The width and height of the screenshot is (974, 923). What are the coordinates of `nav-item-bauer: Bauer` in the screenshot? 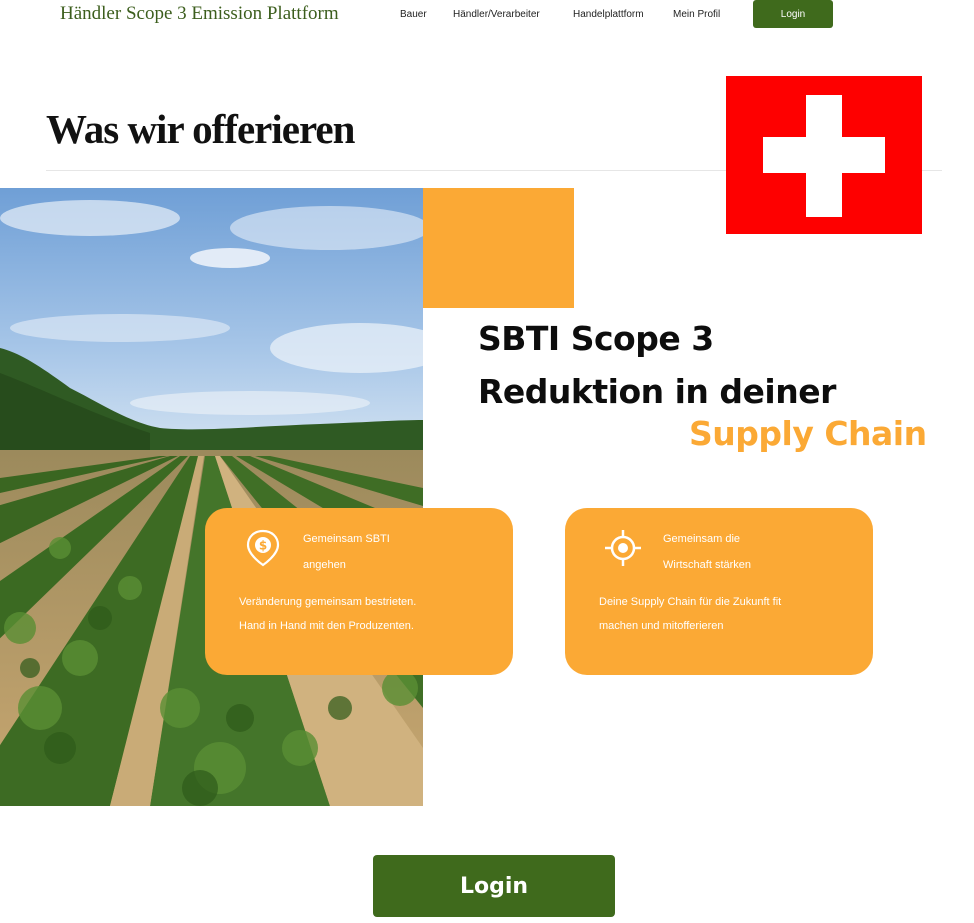 It's located at (413, 14).